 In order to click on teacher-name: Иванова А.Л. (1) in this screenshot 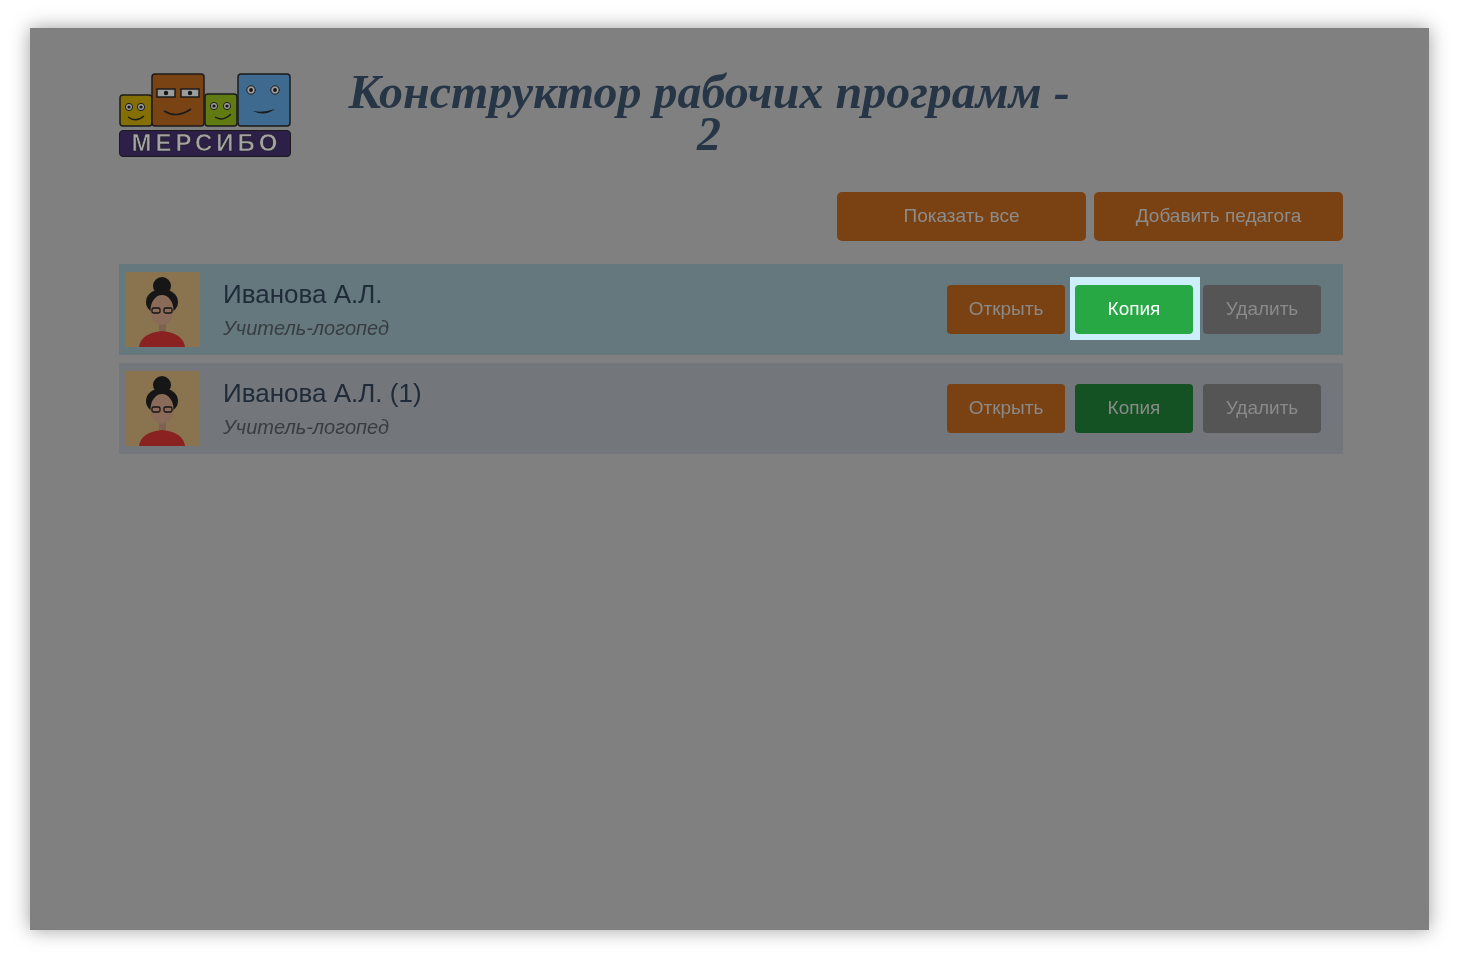, I will do `click(323, 393)`.